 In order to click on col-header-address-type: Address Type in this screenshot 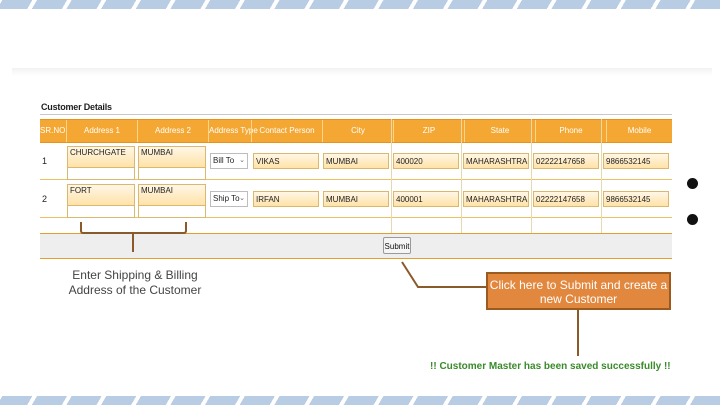, I will do `click(233, 130)`.